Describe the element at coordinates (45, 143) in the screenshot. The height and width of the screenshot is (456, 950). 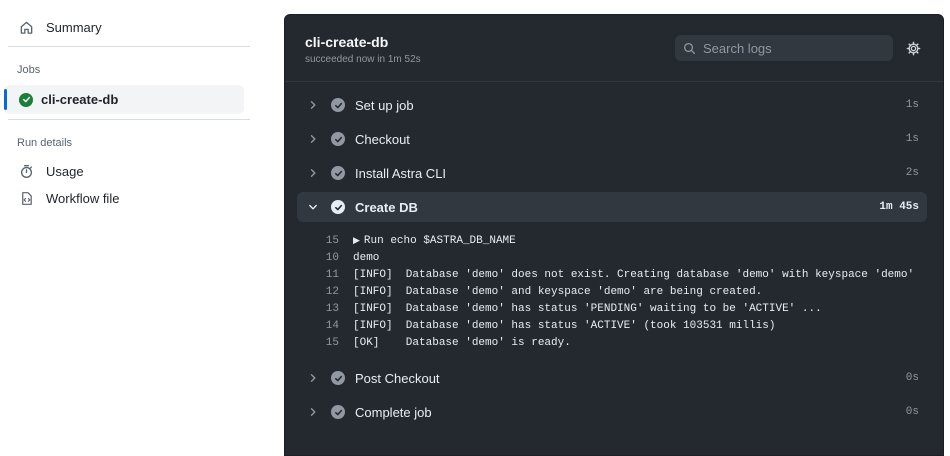
I see `run-details-heading: Run details` at that location.